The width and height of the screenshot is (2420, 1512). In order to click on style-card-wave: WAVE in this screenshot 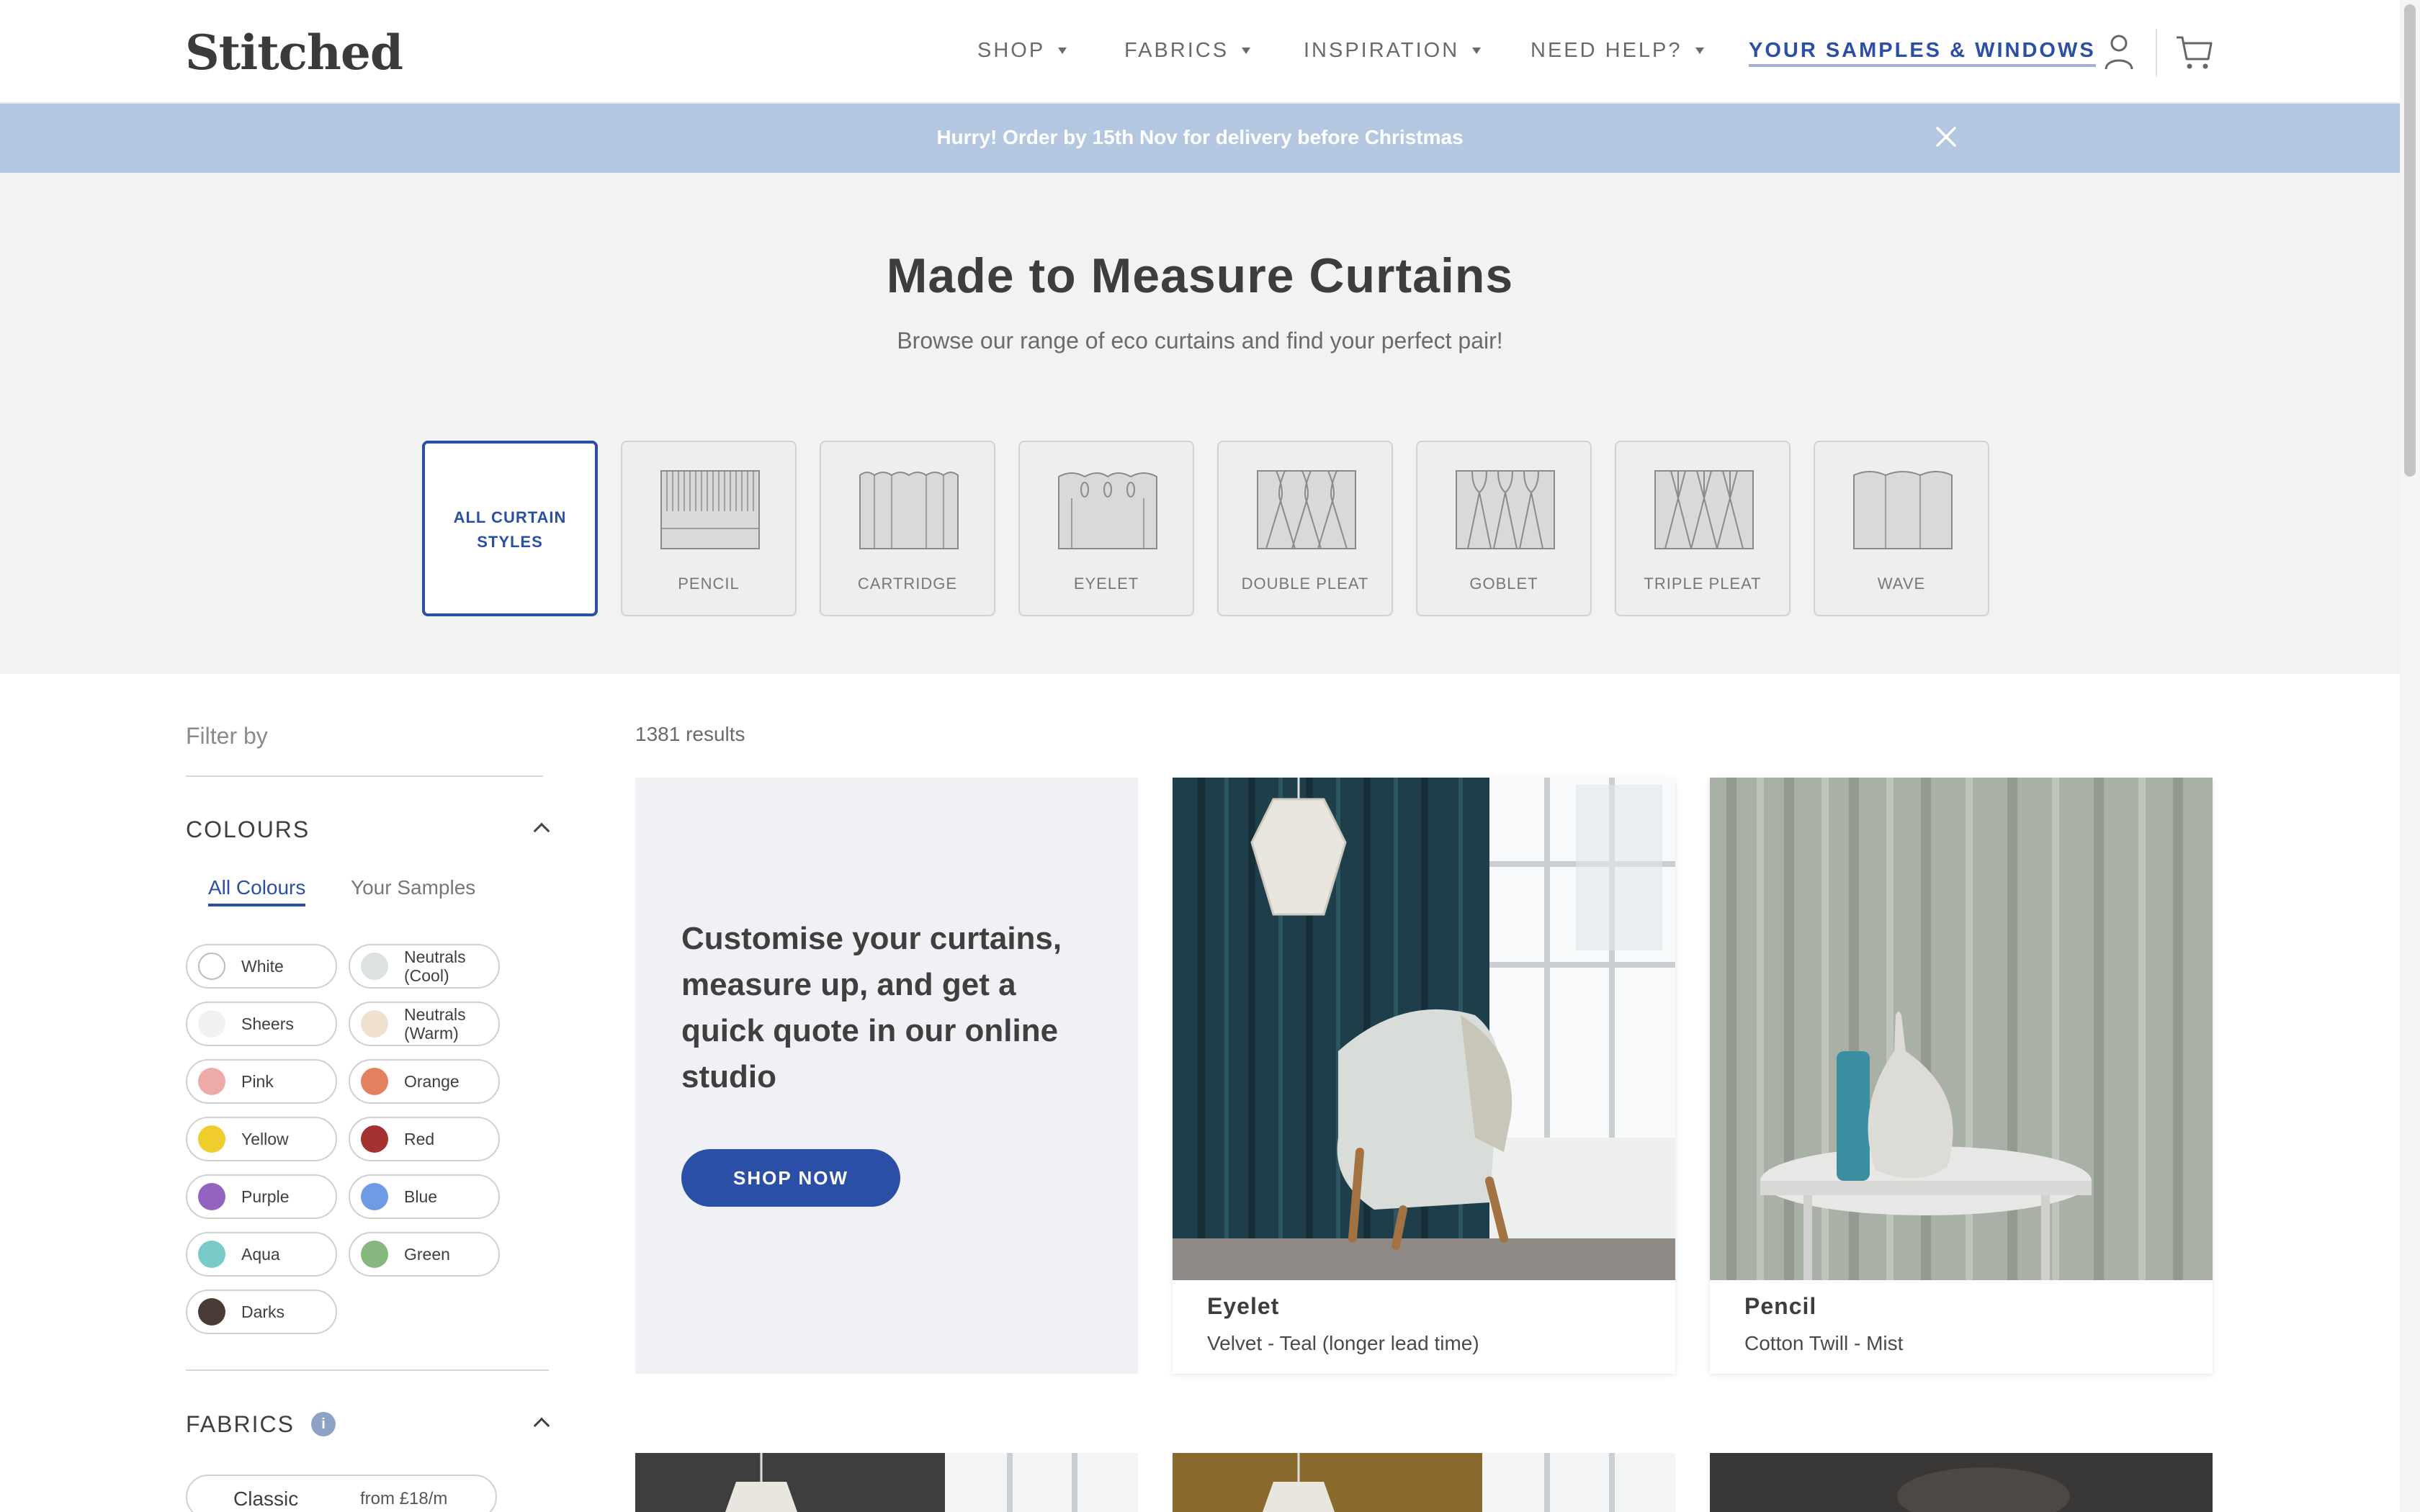, I will do `click(1901, 528)`.